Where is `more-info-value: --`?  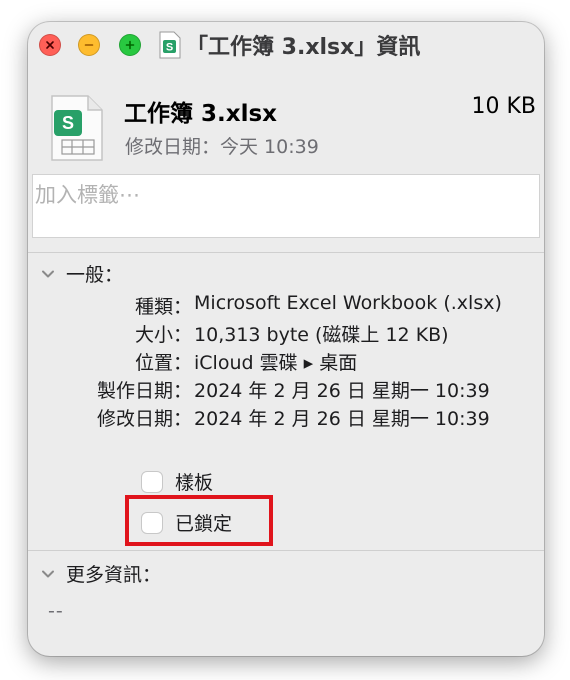 more-info-value: -- is located at coordinates (56, 611).